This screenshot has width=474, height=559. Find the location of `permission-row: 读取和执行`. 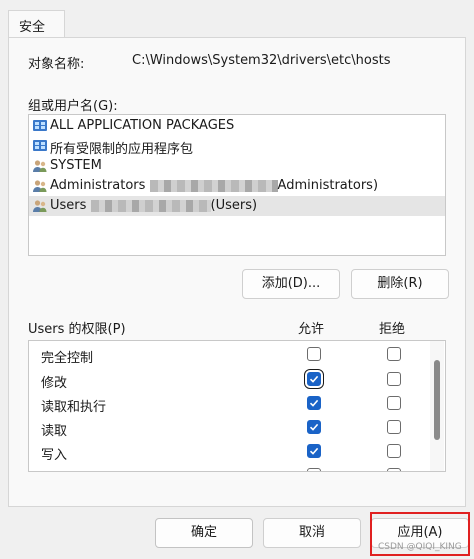

permission-row: 读取和执行 is located at coordinates (229, 404).